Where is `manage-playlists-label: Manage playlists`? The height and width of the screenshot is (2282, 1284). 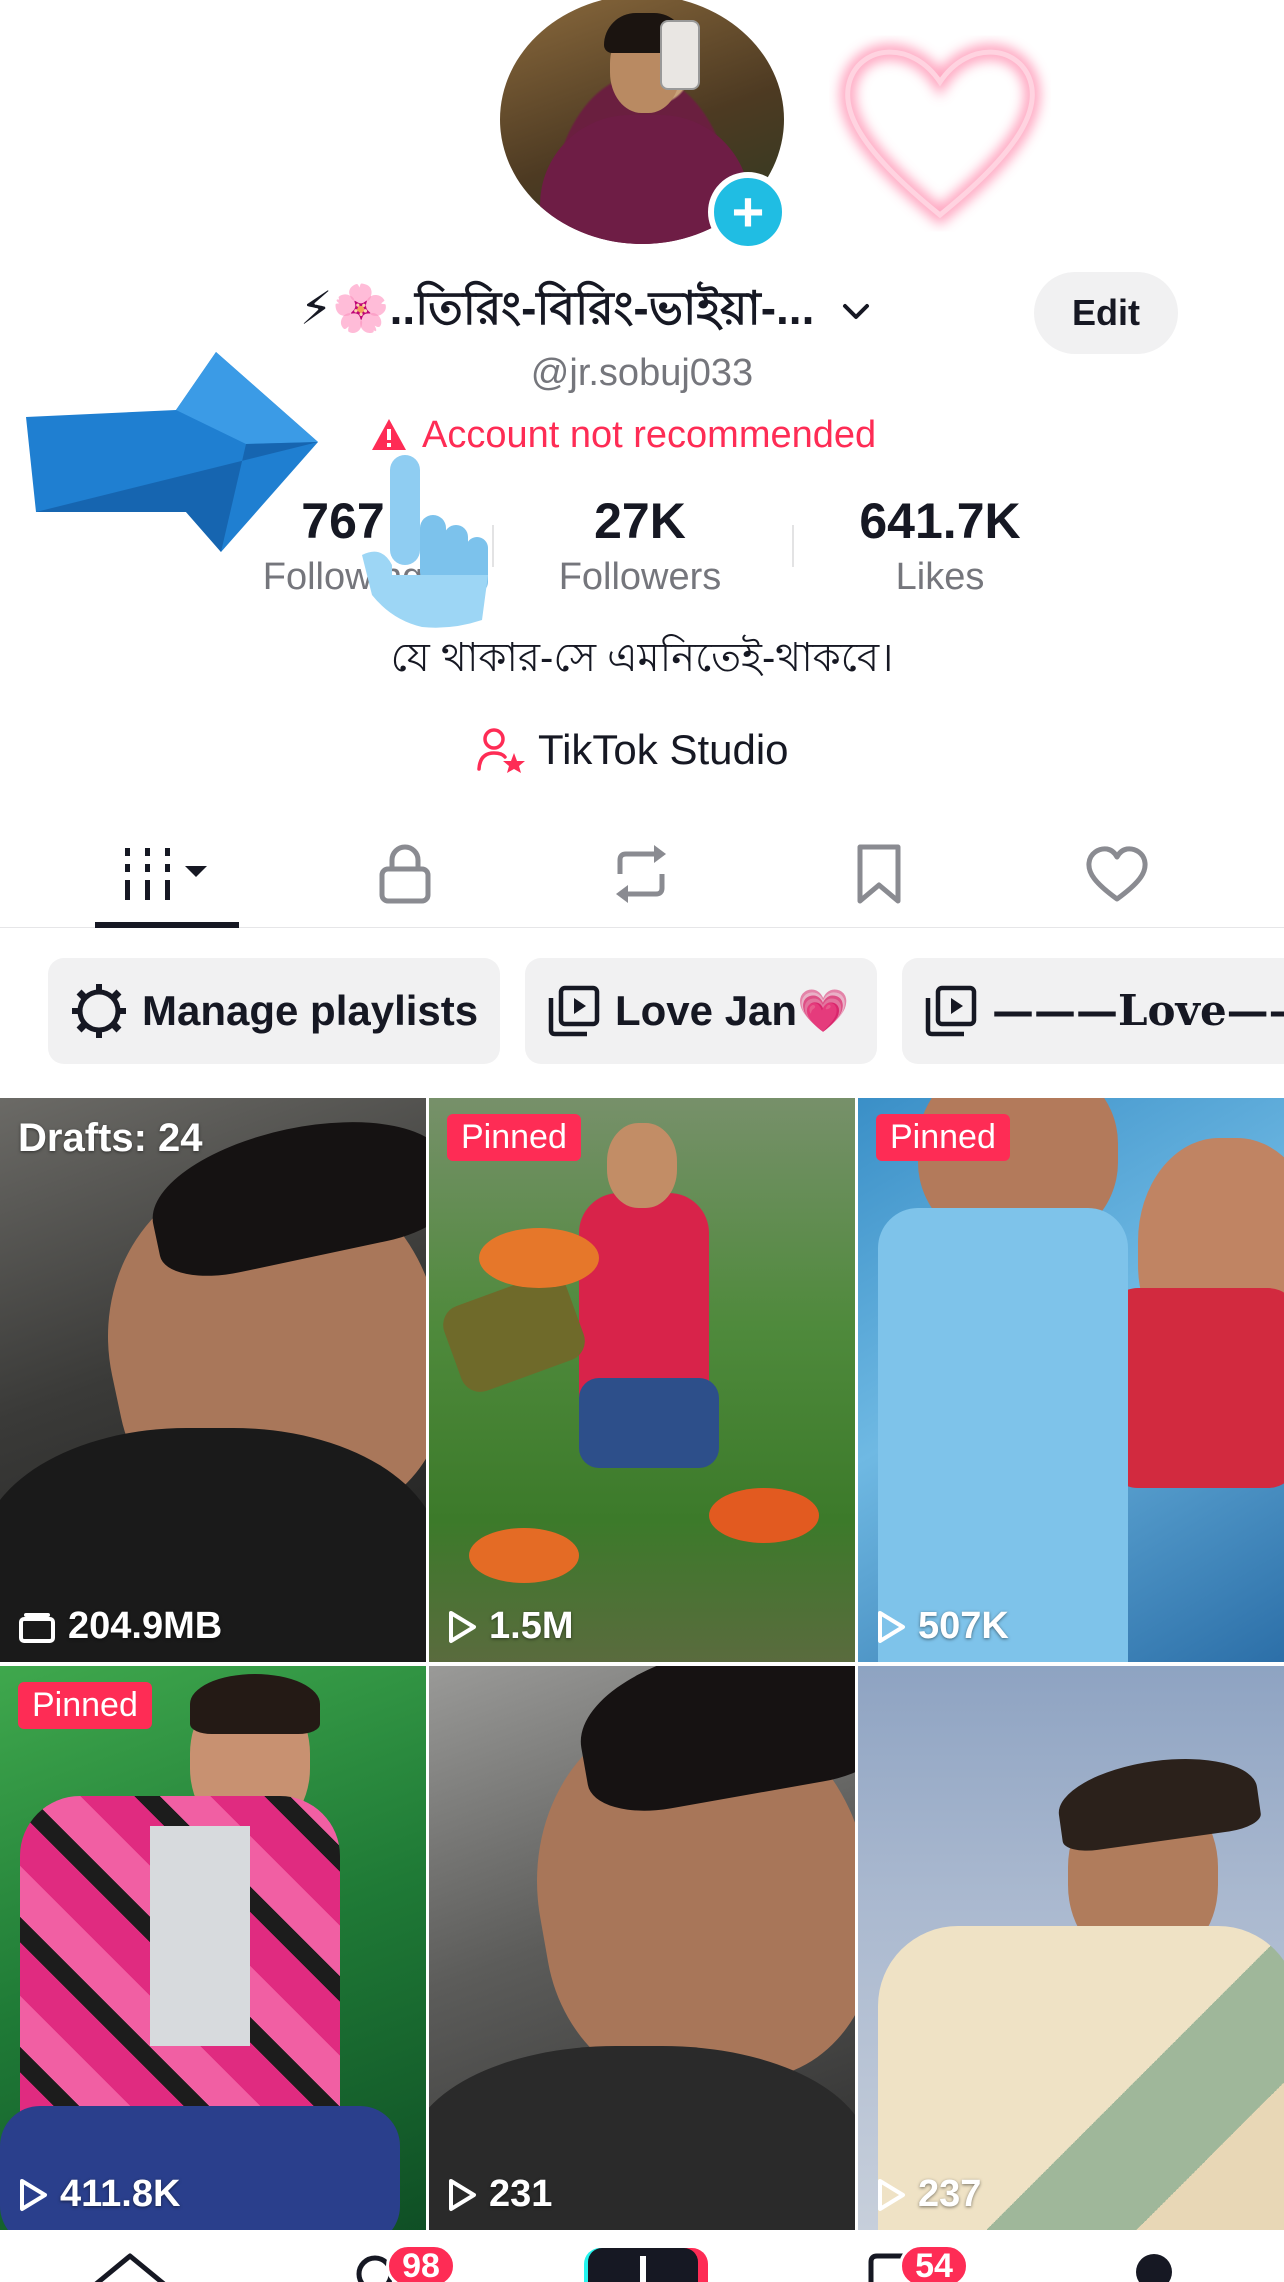 manage-playlists-label: Manage playlists is located at coordinates (310, 1010).